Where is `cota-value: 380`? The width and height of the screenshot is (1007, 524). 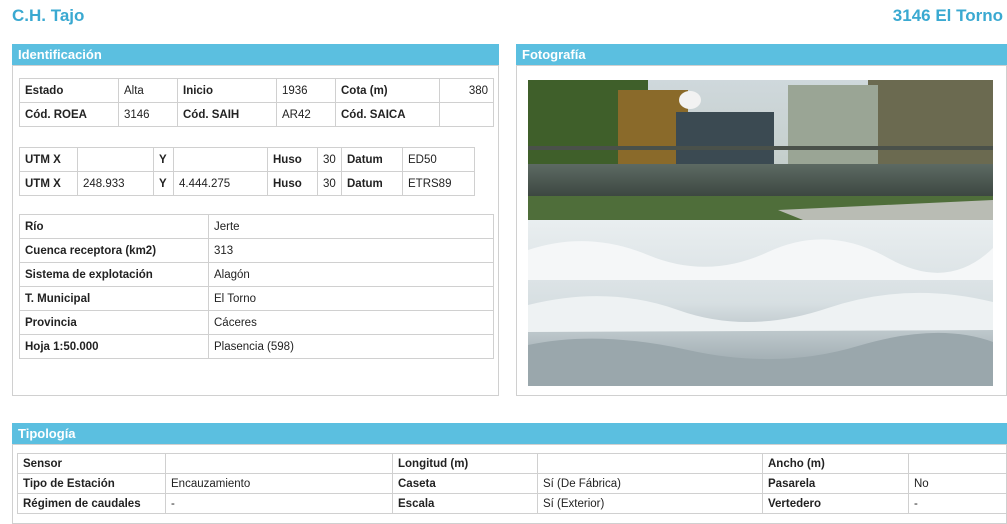
cota-value: 380 is located at coordinates (466, 90).